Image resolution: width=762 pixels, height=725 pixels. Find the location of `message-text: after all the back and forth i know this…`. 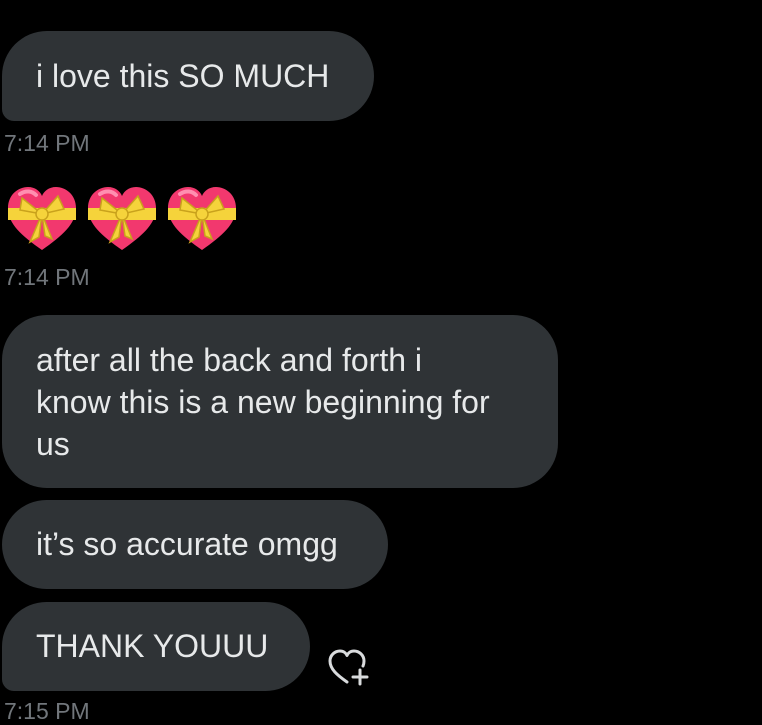

message-text: after all the back and forth i know this… is located at coordinates (263, 402).